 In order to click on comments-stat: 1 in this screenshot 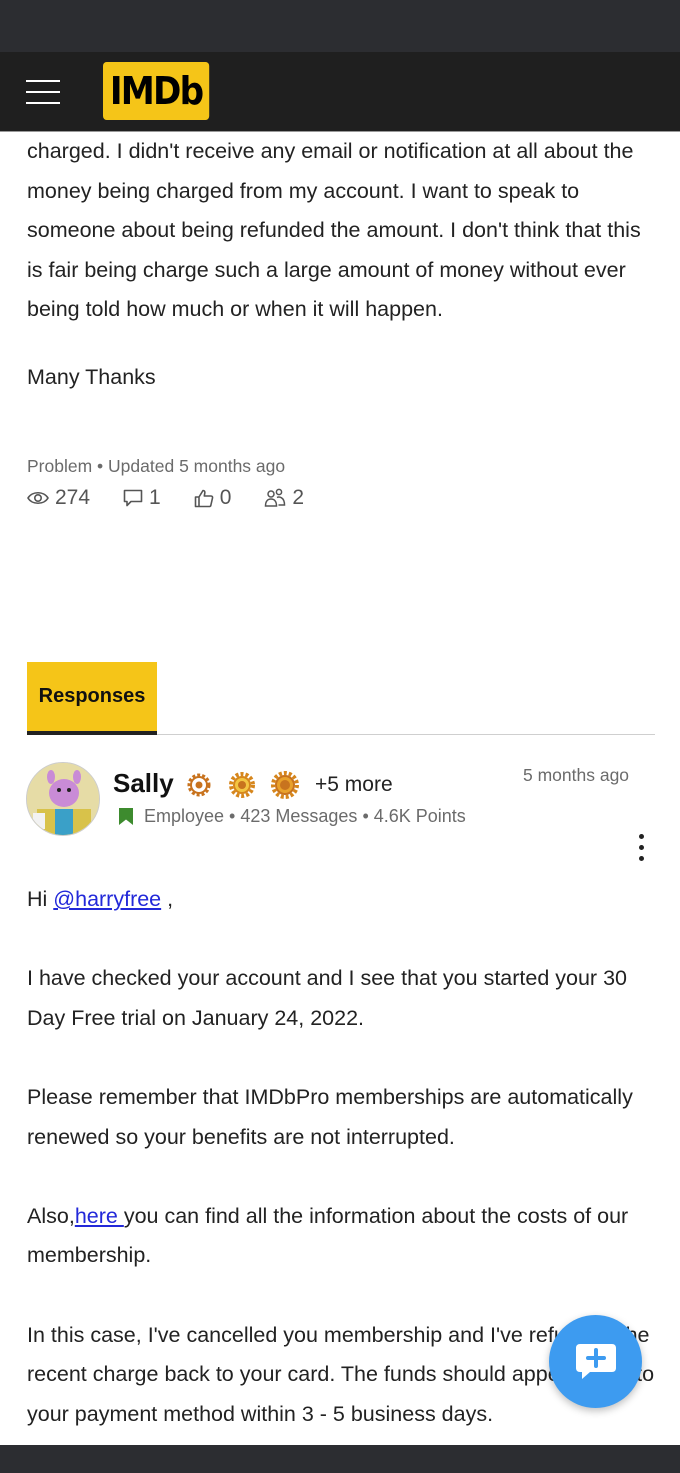, I will do `click(142, 498)`.